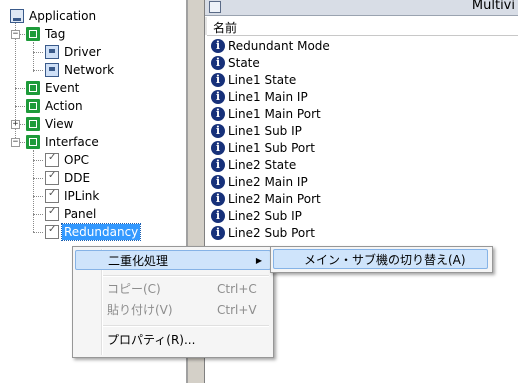  Describe the element at coordinates (33, 34) in the screenshot. I see `tag-folder-icon` at that location.